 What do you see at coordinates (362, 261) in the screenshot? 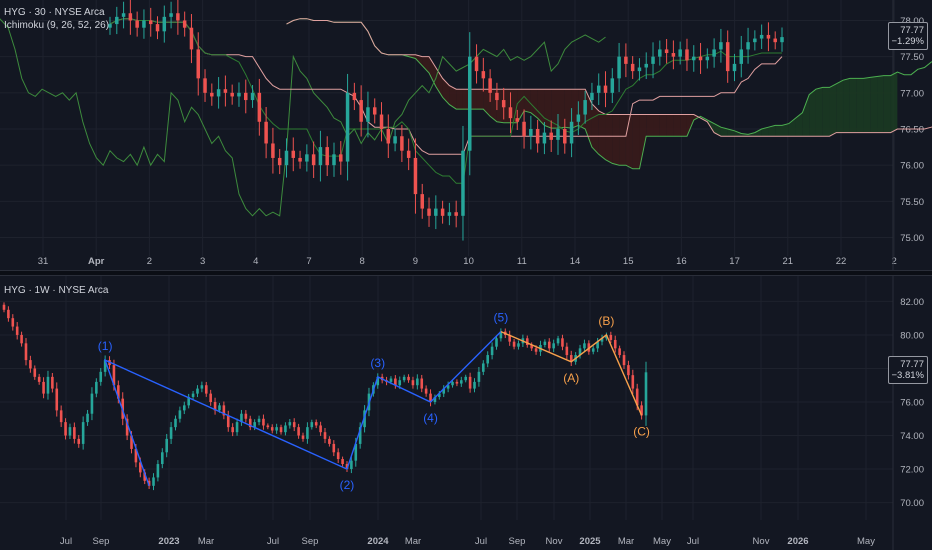
I see `x-tick-label: 8` at bounding box center [362, 261].